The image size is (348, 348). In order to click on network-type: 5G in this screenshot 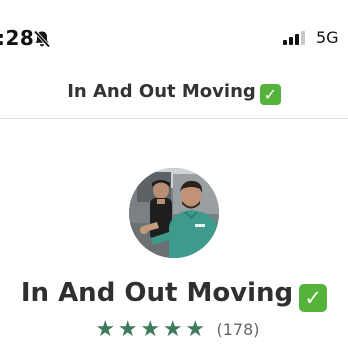, I will do `click(327, 37)`.